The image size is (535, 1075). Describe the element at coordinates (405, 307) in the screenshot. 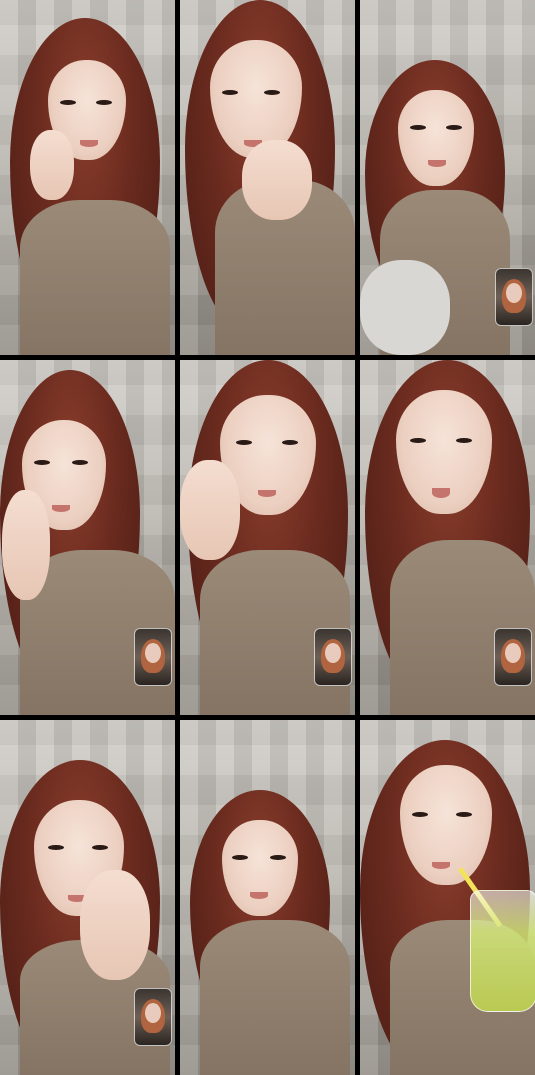

I see `knee` at that location.